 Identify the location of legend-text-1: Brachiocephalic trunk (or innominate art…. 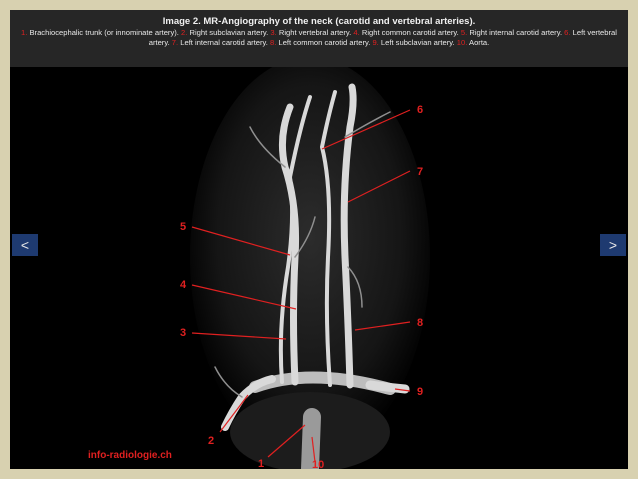
(104, 32).